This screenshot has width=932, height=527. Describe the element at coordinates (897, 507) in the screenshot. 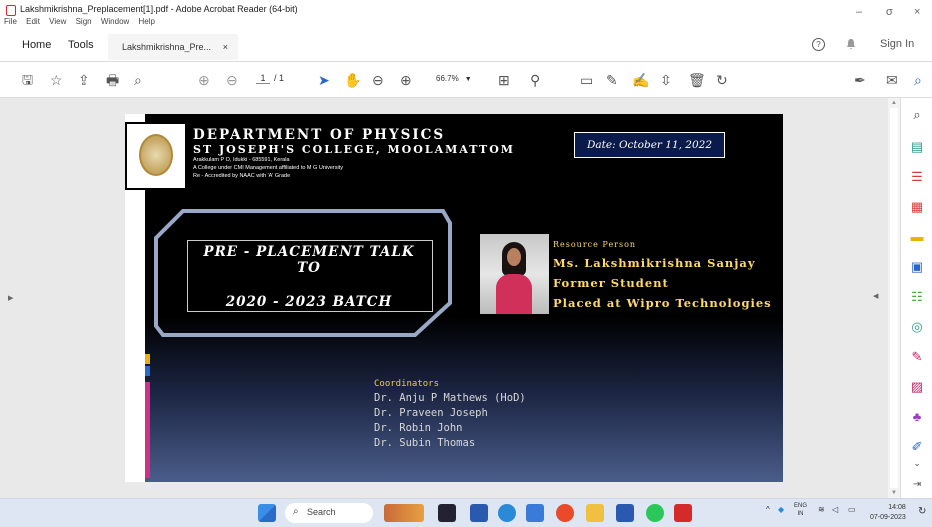

I see `clock-time: 14:08` at that location.